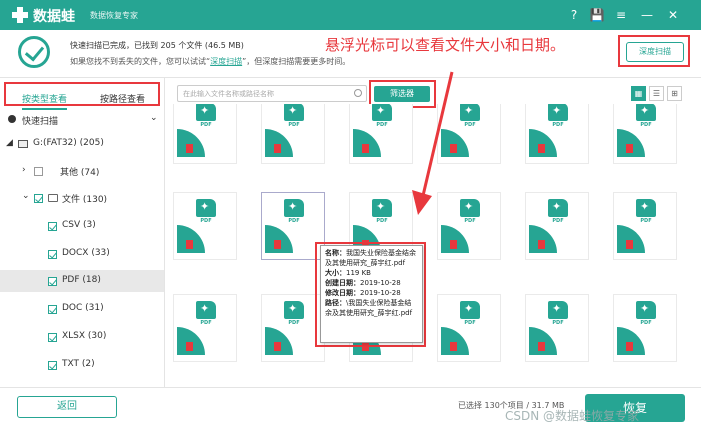 The width and height of the screenshot is (701, 435). What do you see at coordinates (348, 273) in the screenshot?
I see `tooltip-size: 大小：119 KB` at bounding box center [348, 273].